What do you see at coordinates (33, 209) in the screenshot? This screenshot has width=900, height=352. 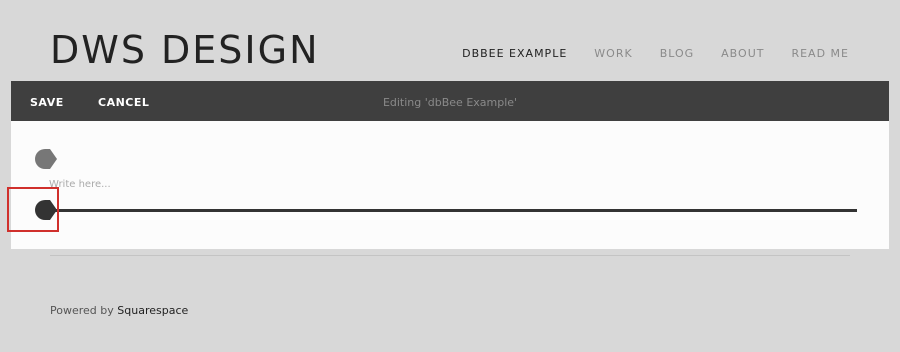 I see `highlight-box` at bounding box center [33, 209].